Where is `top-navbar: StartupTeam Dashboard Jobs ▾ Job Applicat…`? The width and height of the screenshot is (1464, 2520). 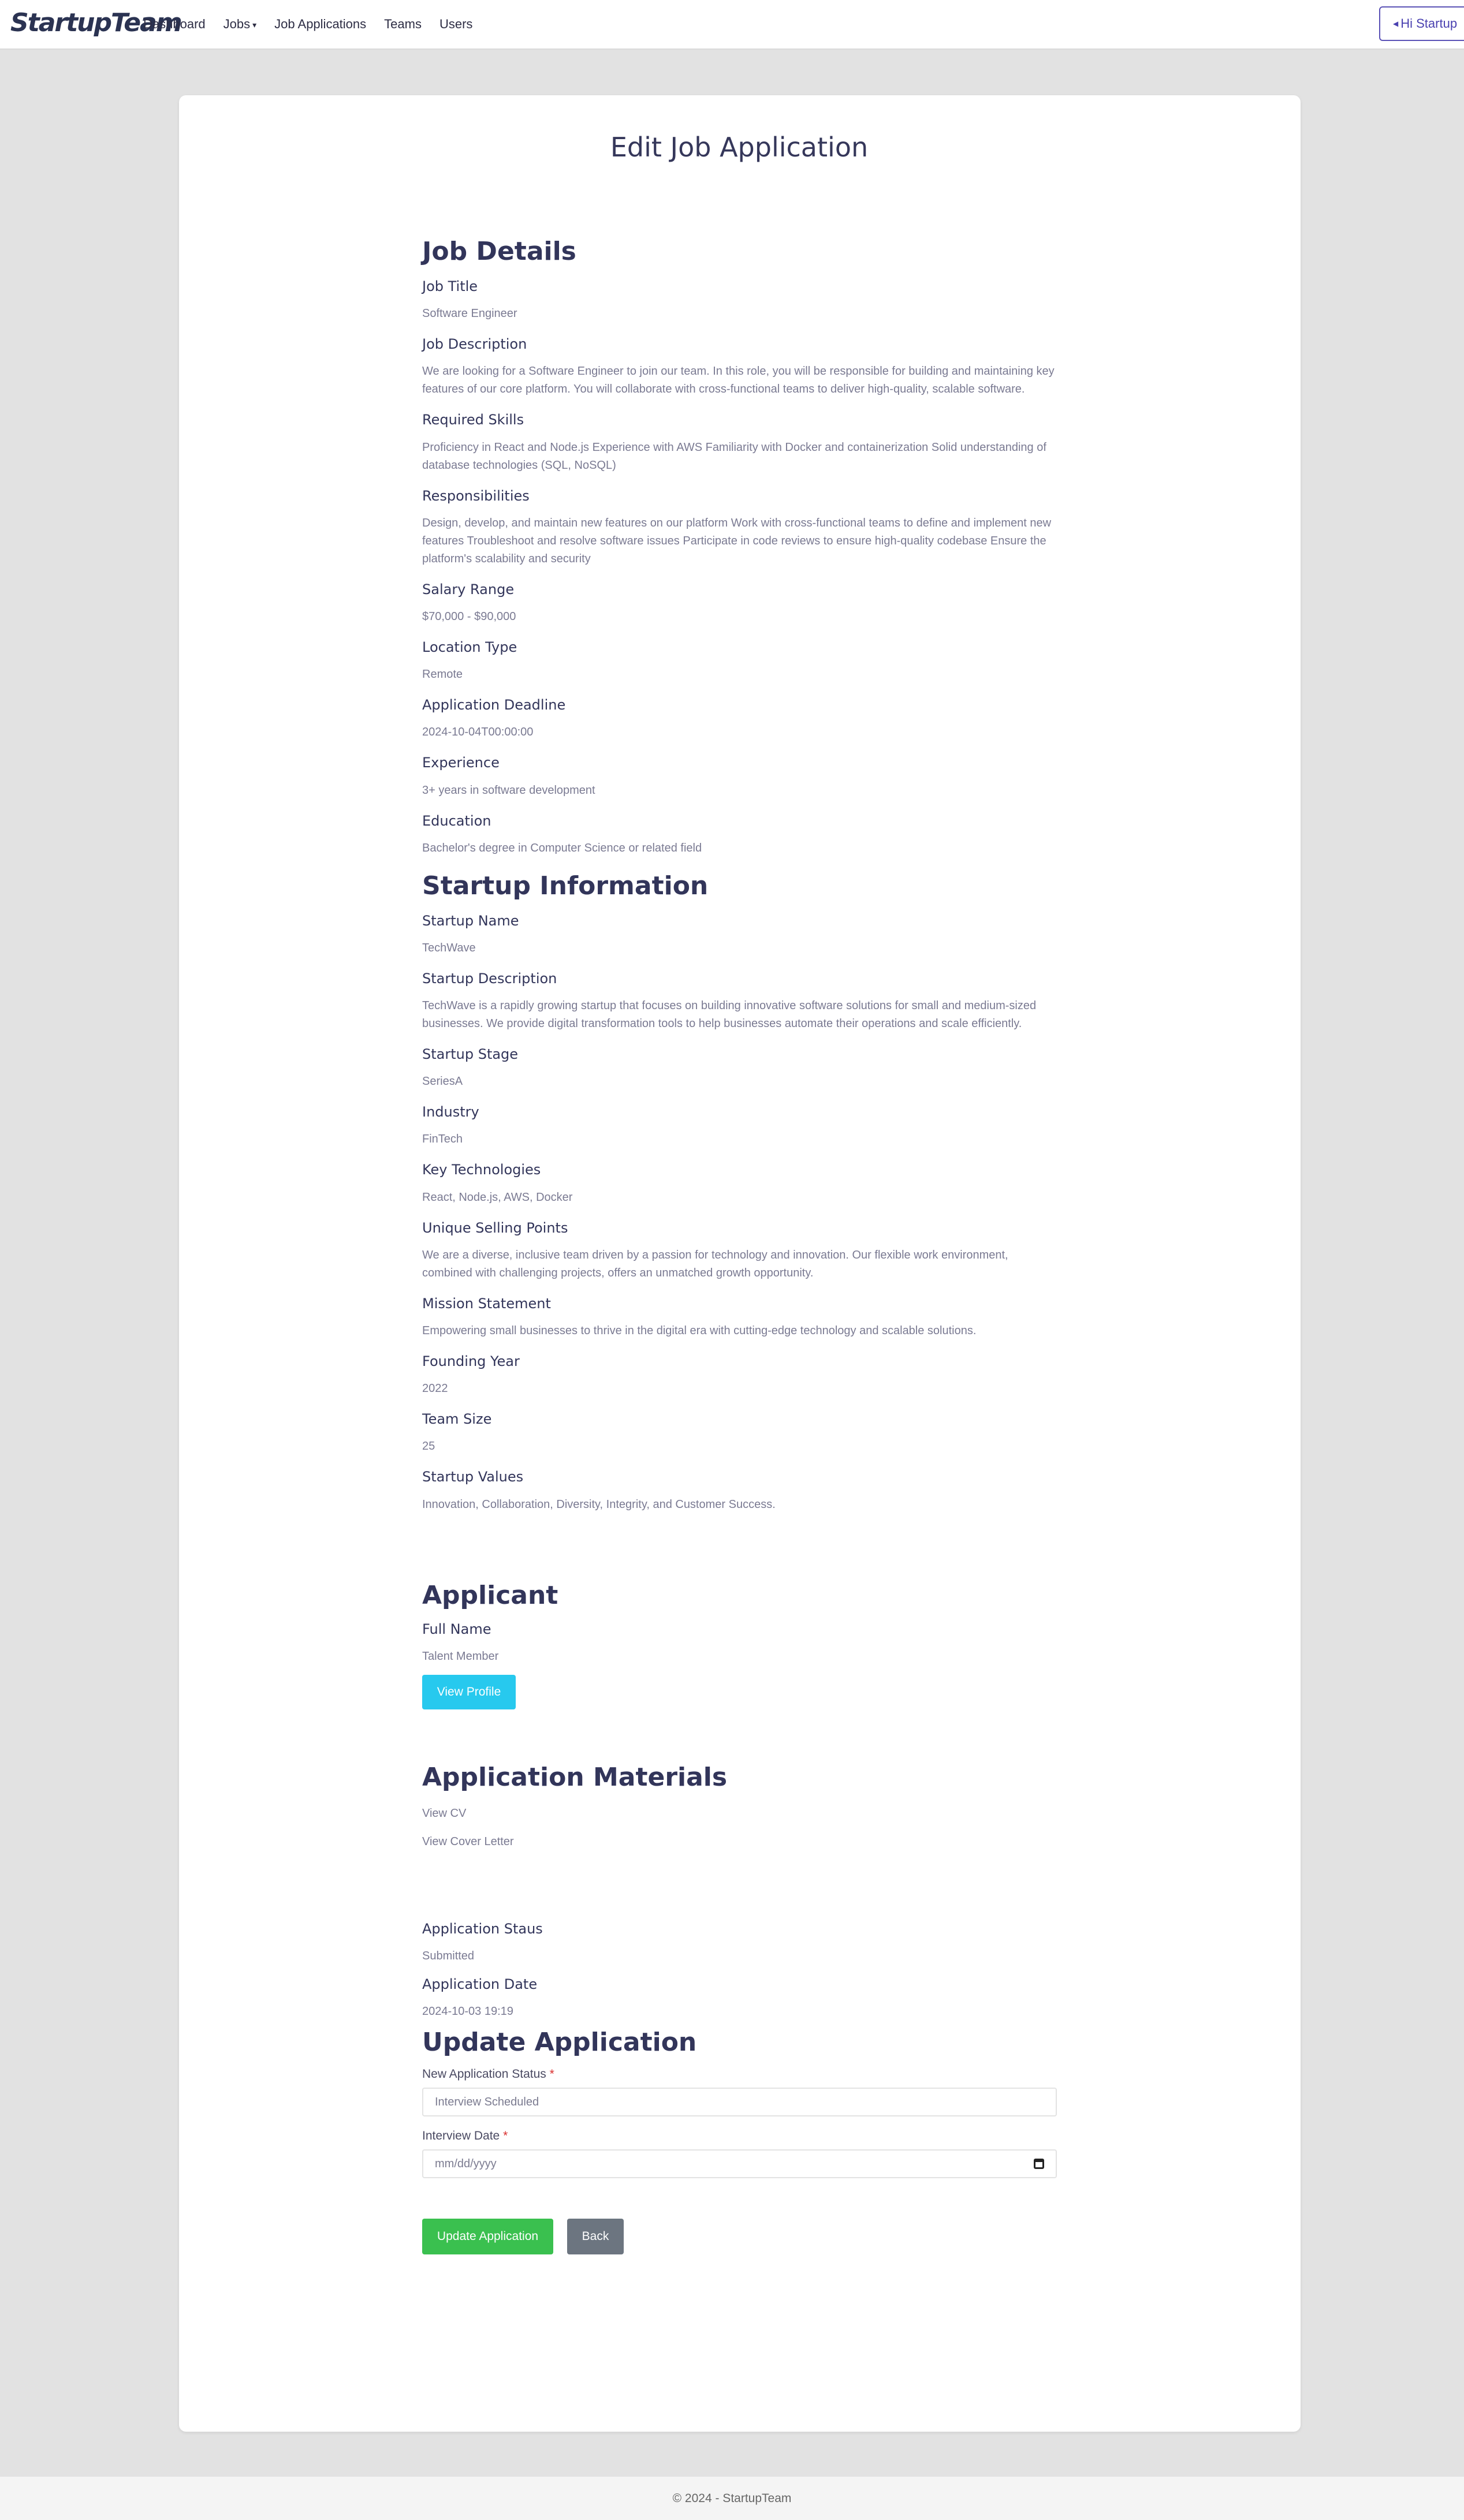 top-navbar: StartupTeam Dashboard Jobs ▾ Job Applicat… is located at coordinates (732, 25).